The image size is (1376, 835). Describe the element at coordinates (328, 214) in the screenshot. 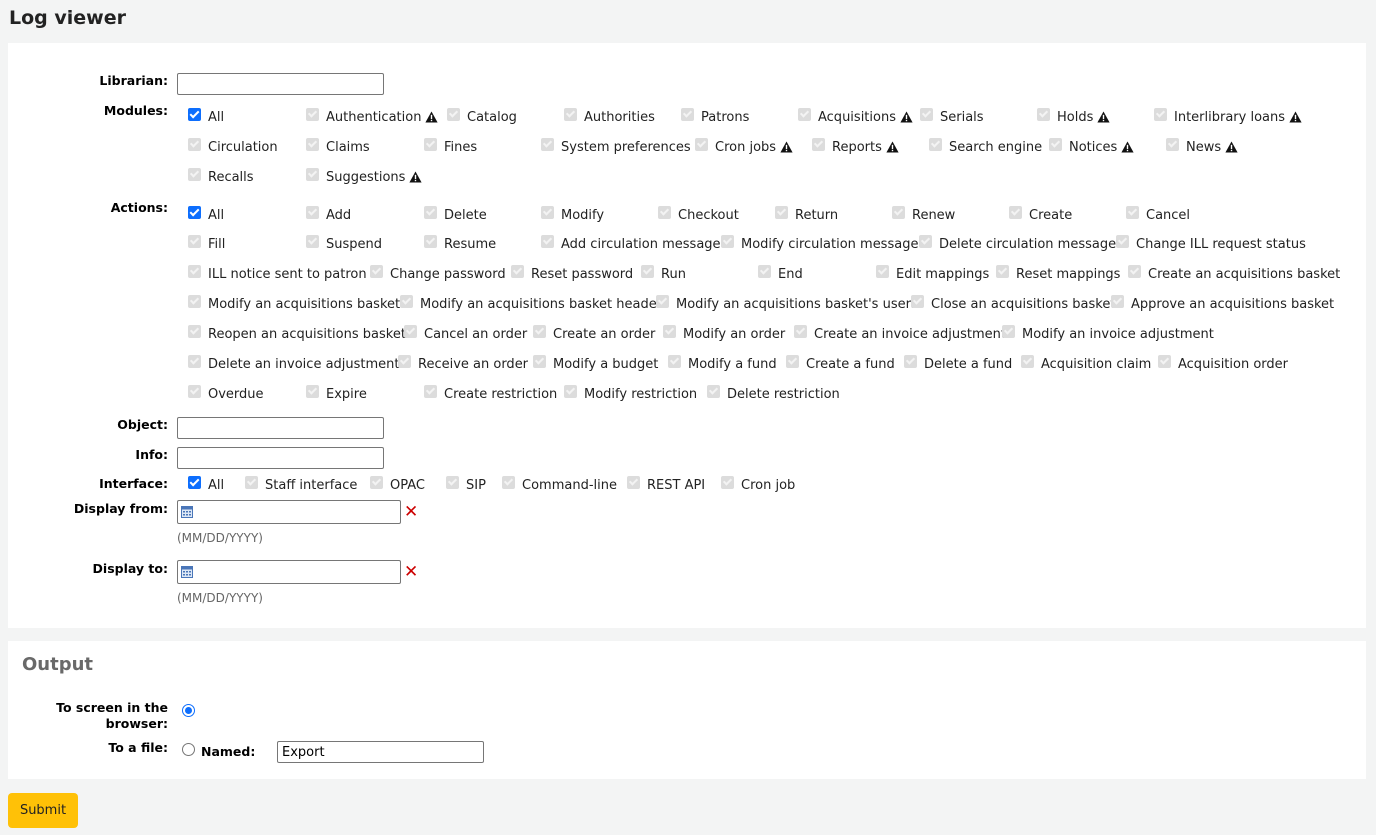

I see `action-checkbox-add: Add` at that location.